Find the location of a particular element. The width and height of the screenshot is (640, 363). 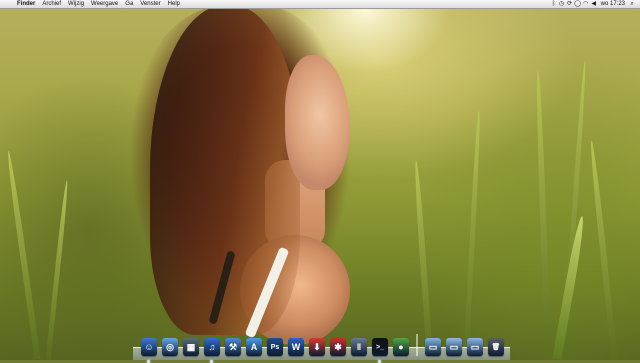

safari-glyph: ◎ is located at coordinates (170, 346).